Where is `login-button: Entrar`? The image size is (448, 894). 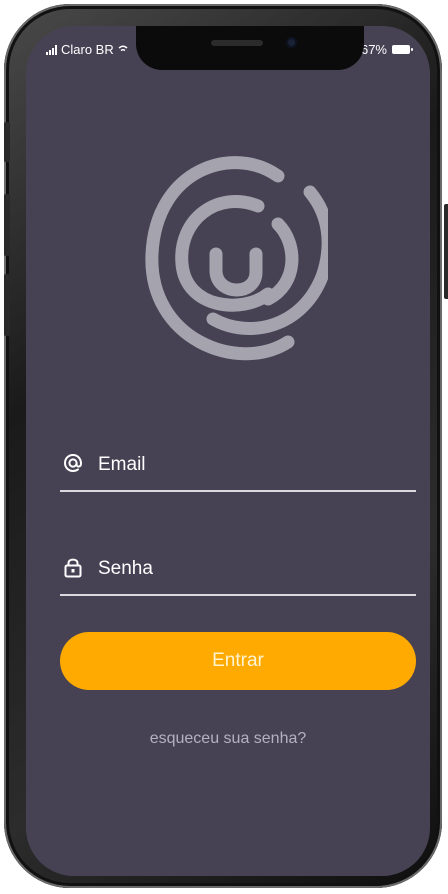
login-button: Entrar is located at coordinates (238, 661).